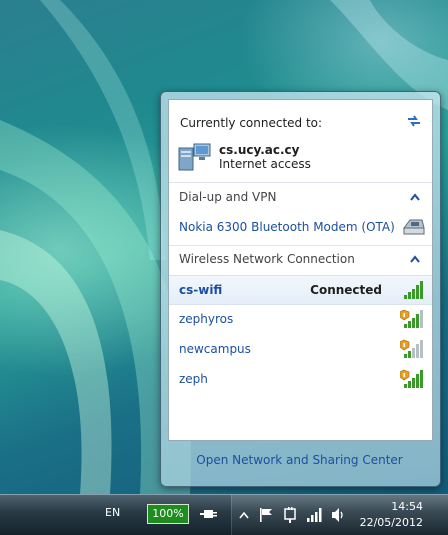 The width and height of the screenshot is (448, 535). I want to click on signal-strength-icon, so click(413, 290).